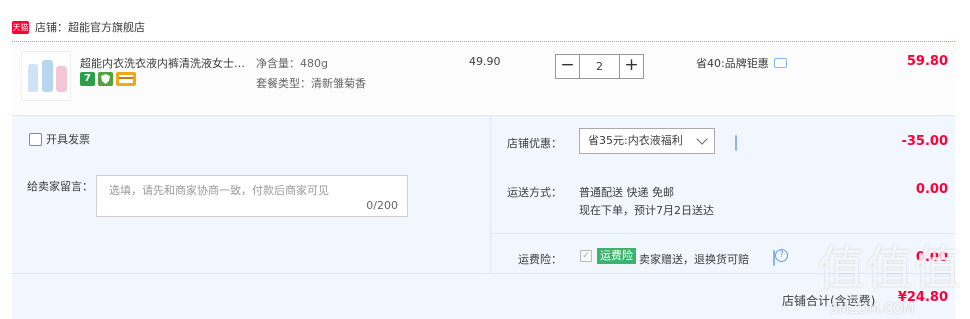 This screenshot has height=319, width=970. I want to click on guarantee-icon, so click(105, 79).